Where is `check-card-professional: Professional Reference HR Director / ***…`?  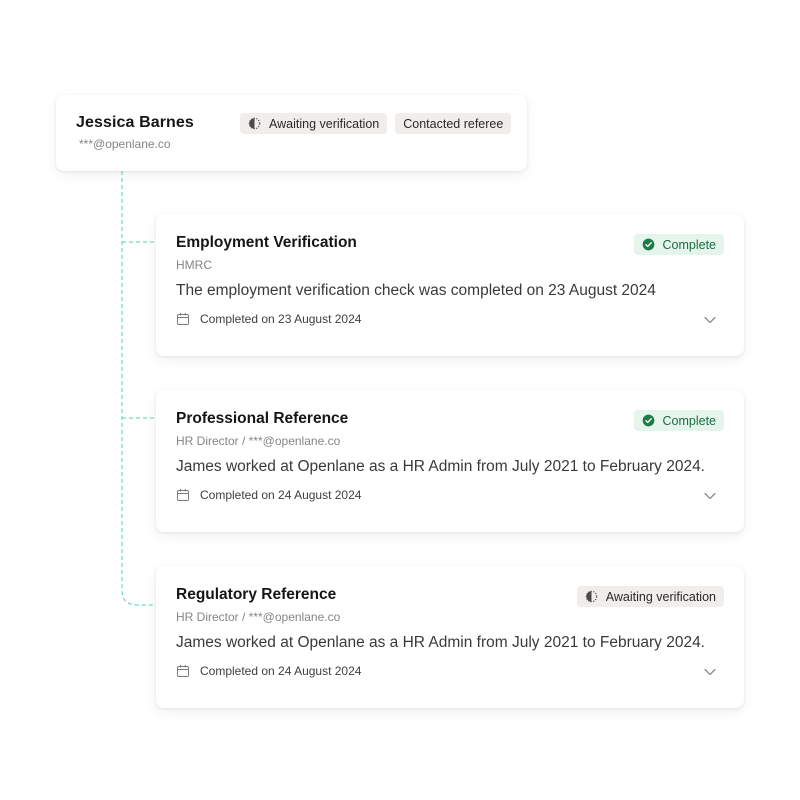
check-card-professional: Professional Reference HR Director / ***… is located at coordinates (450, 461).